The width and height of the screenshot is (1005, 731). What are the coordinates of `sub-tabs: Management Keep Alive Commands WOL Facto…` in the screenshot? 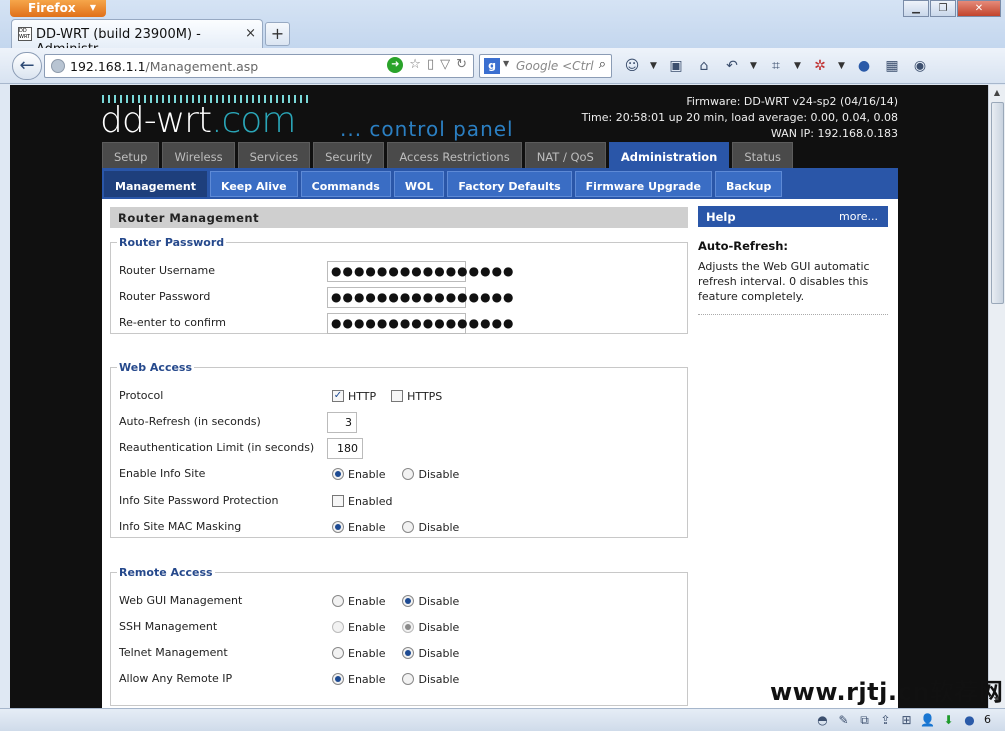 It's located at (500, 183).